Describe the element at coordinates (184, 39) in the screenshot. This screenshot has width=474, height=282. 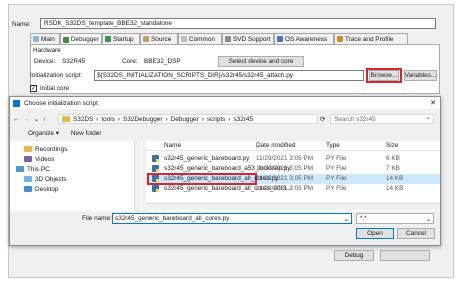
I see `common-tab-icon` at that location.